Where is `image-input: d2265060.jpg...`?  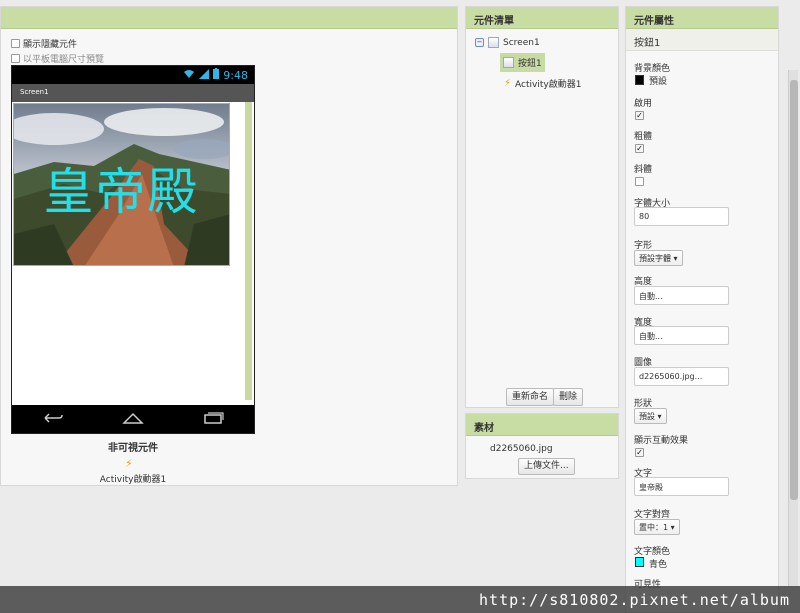 image-input: d2265060.jpg... is located at coordinates (681, 376).